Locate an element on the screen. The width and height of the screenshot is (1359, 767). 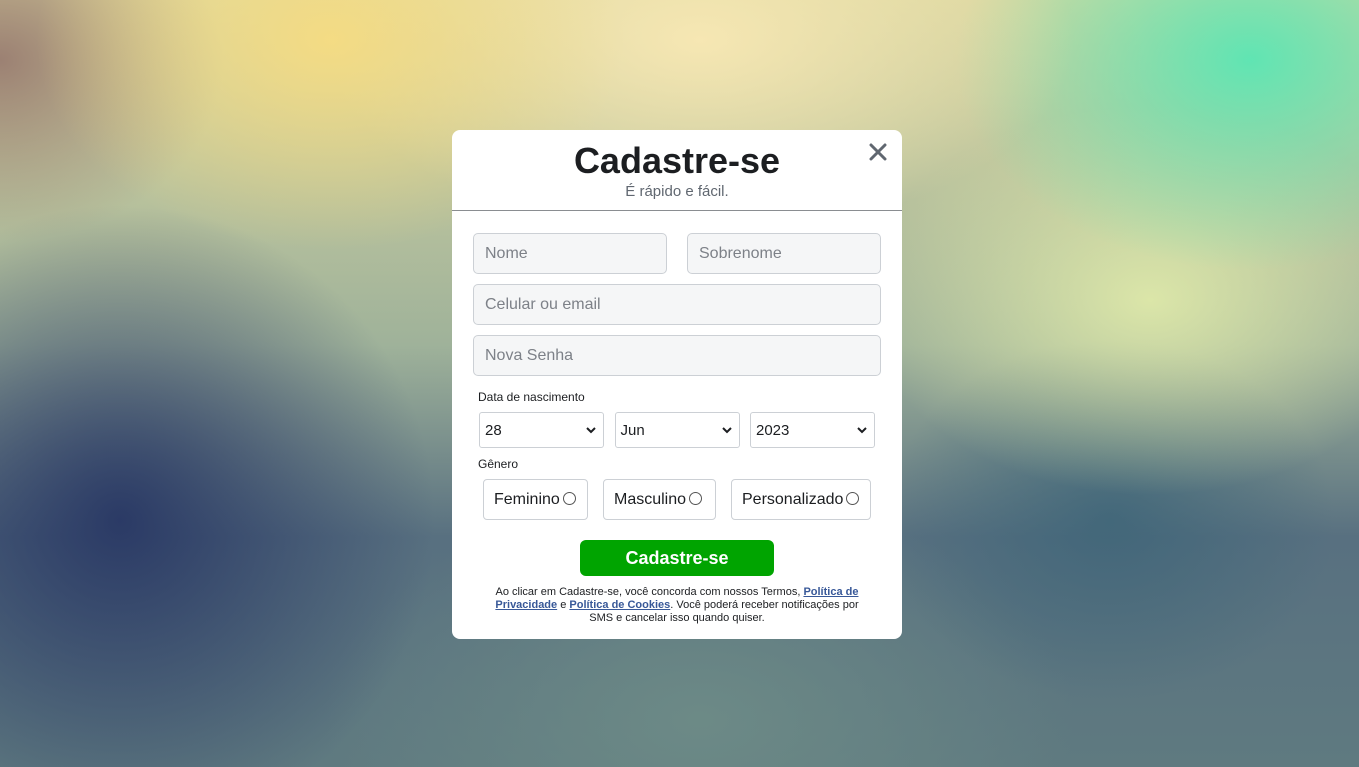
first-name-input is located at coordinates (570, 253).